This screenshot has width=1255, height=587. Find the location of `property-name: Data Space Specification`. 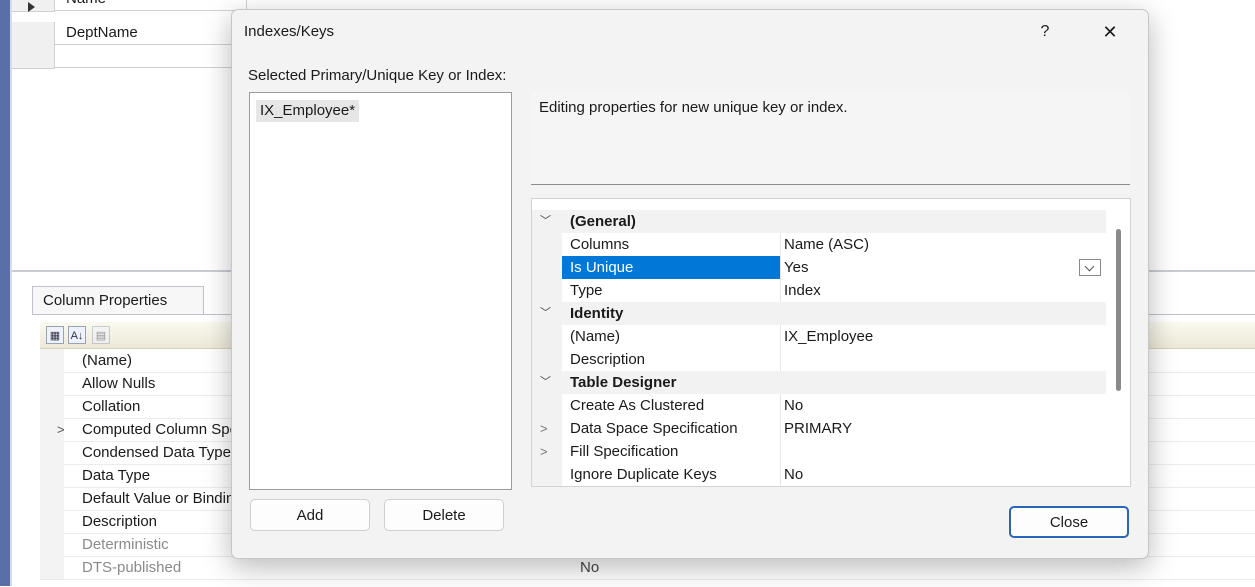

property-name: Data Space Specification is located at coordinates (654, 428).